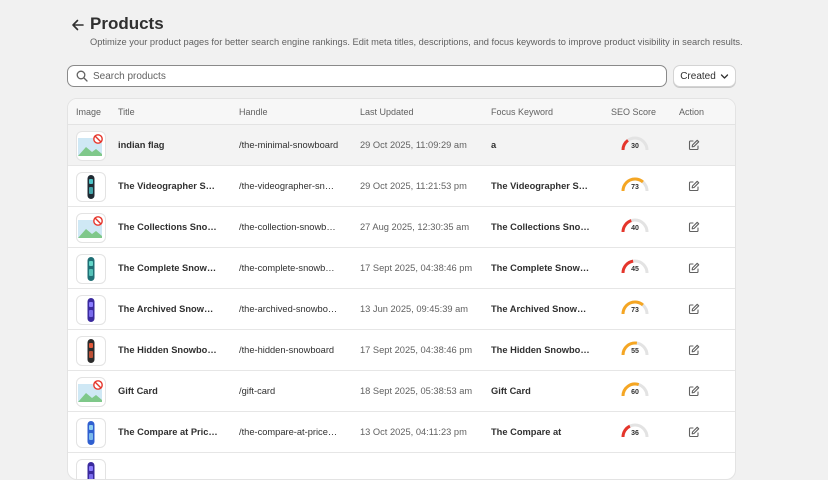 This screenshot has width=828, height=480. Describe the element at coordinates (289, 432) in the screenshot. I see `product-handle: /the-compare-at-price-snowboard` at that location.